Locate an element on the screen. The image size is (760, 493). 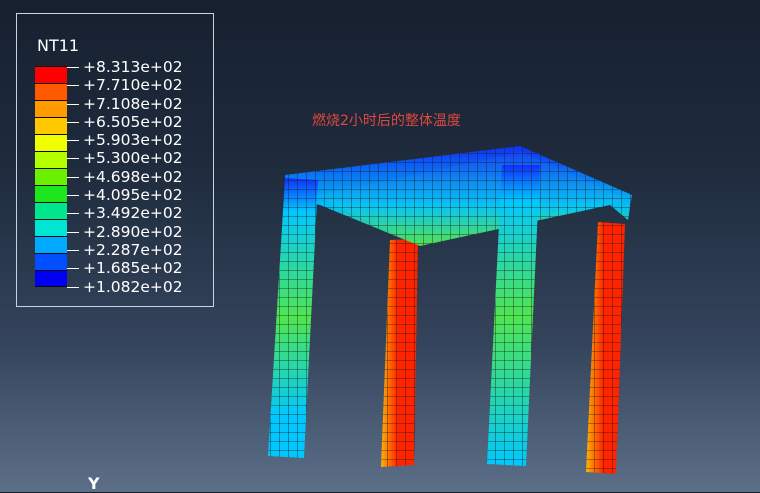
floor-slab is located at coordinates (458, 196).